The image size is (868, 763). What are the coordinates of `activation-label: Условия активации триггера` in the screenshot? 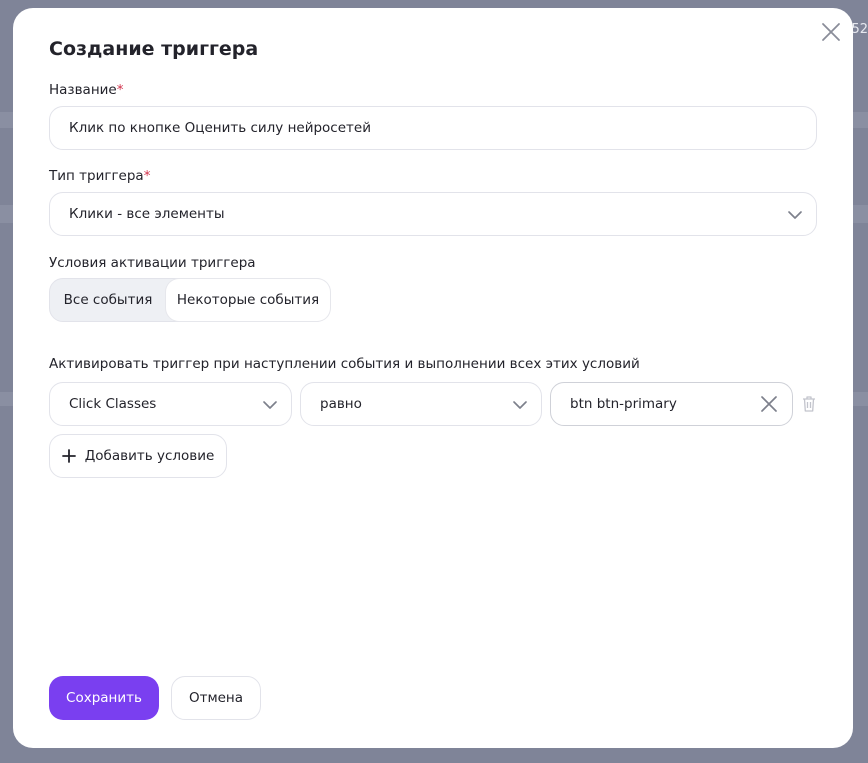 It's located at (152, 263).